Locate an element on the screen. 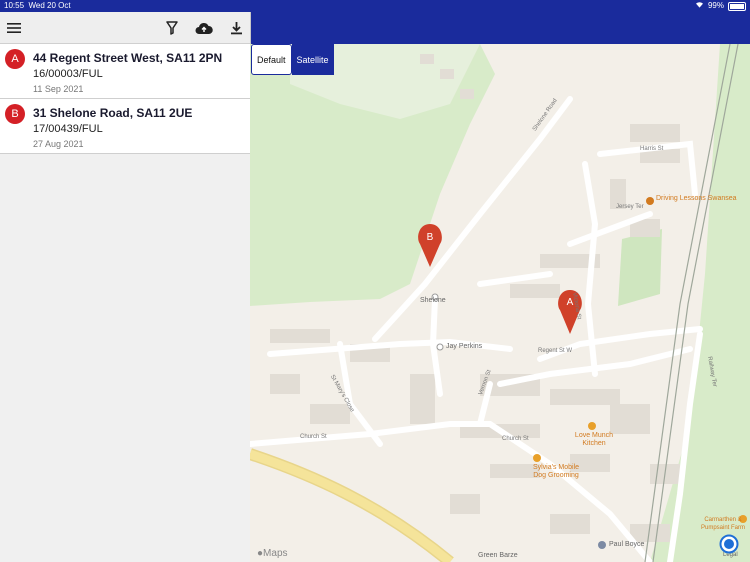 Image resolution: width=750 pixels, height=562 pixels. current-location-button is located at coordinates (729, 544).